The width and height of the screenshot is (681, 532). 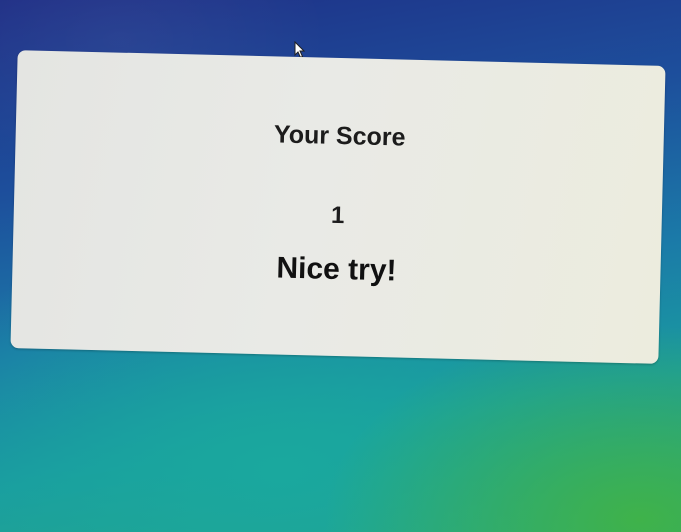 I want to click on result-message: Nice try!, so click(x=336, y=269).